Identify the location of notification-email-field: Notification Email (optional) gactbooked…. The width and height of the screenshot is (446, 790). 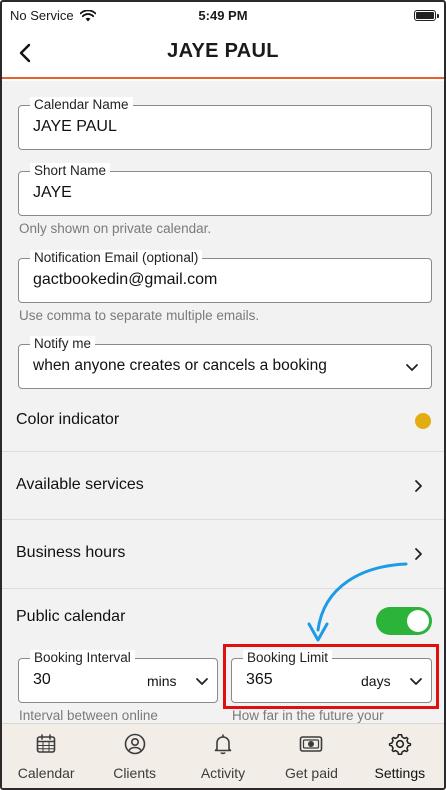
(225, 276).